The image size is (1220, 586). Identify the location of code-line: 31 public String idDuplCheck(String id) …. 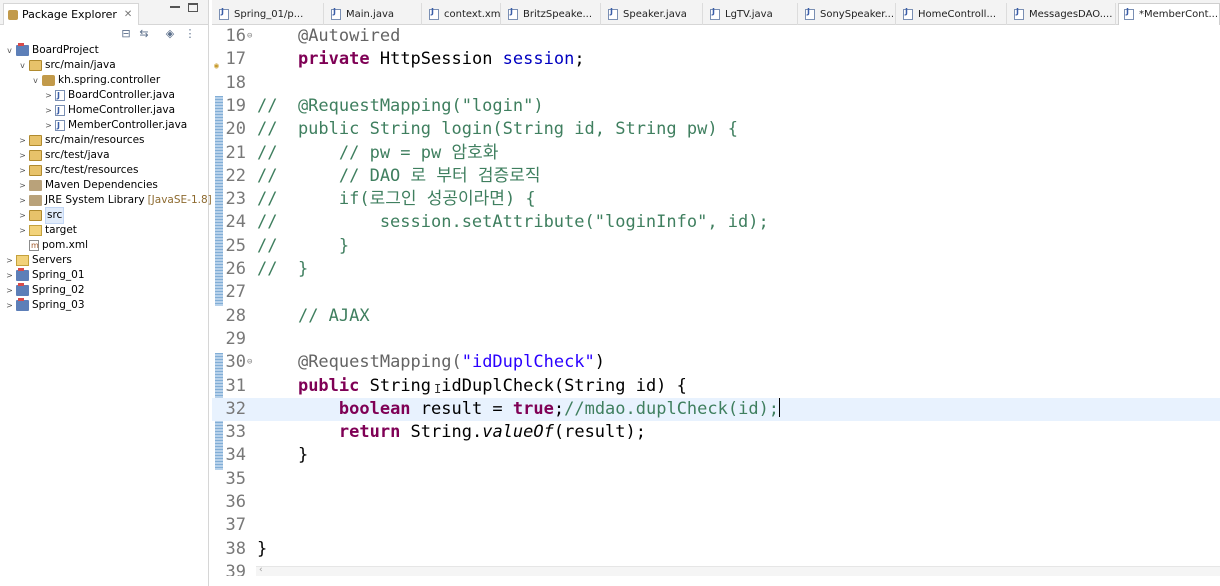
(716, 386).